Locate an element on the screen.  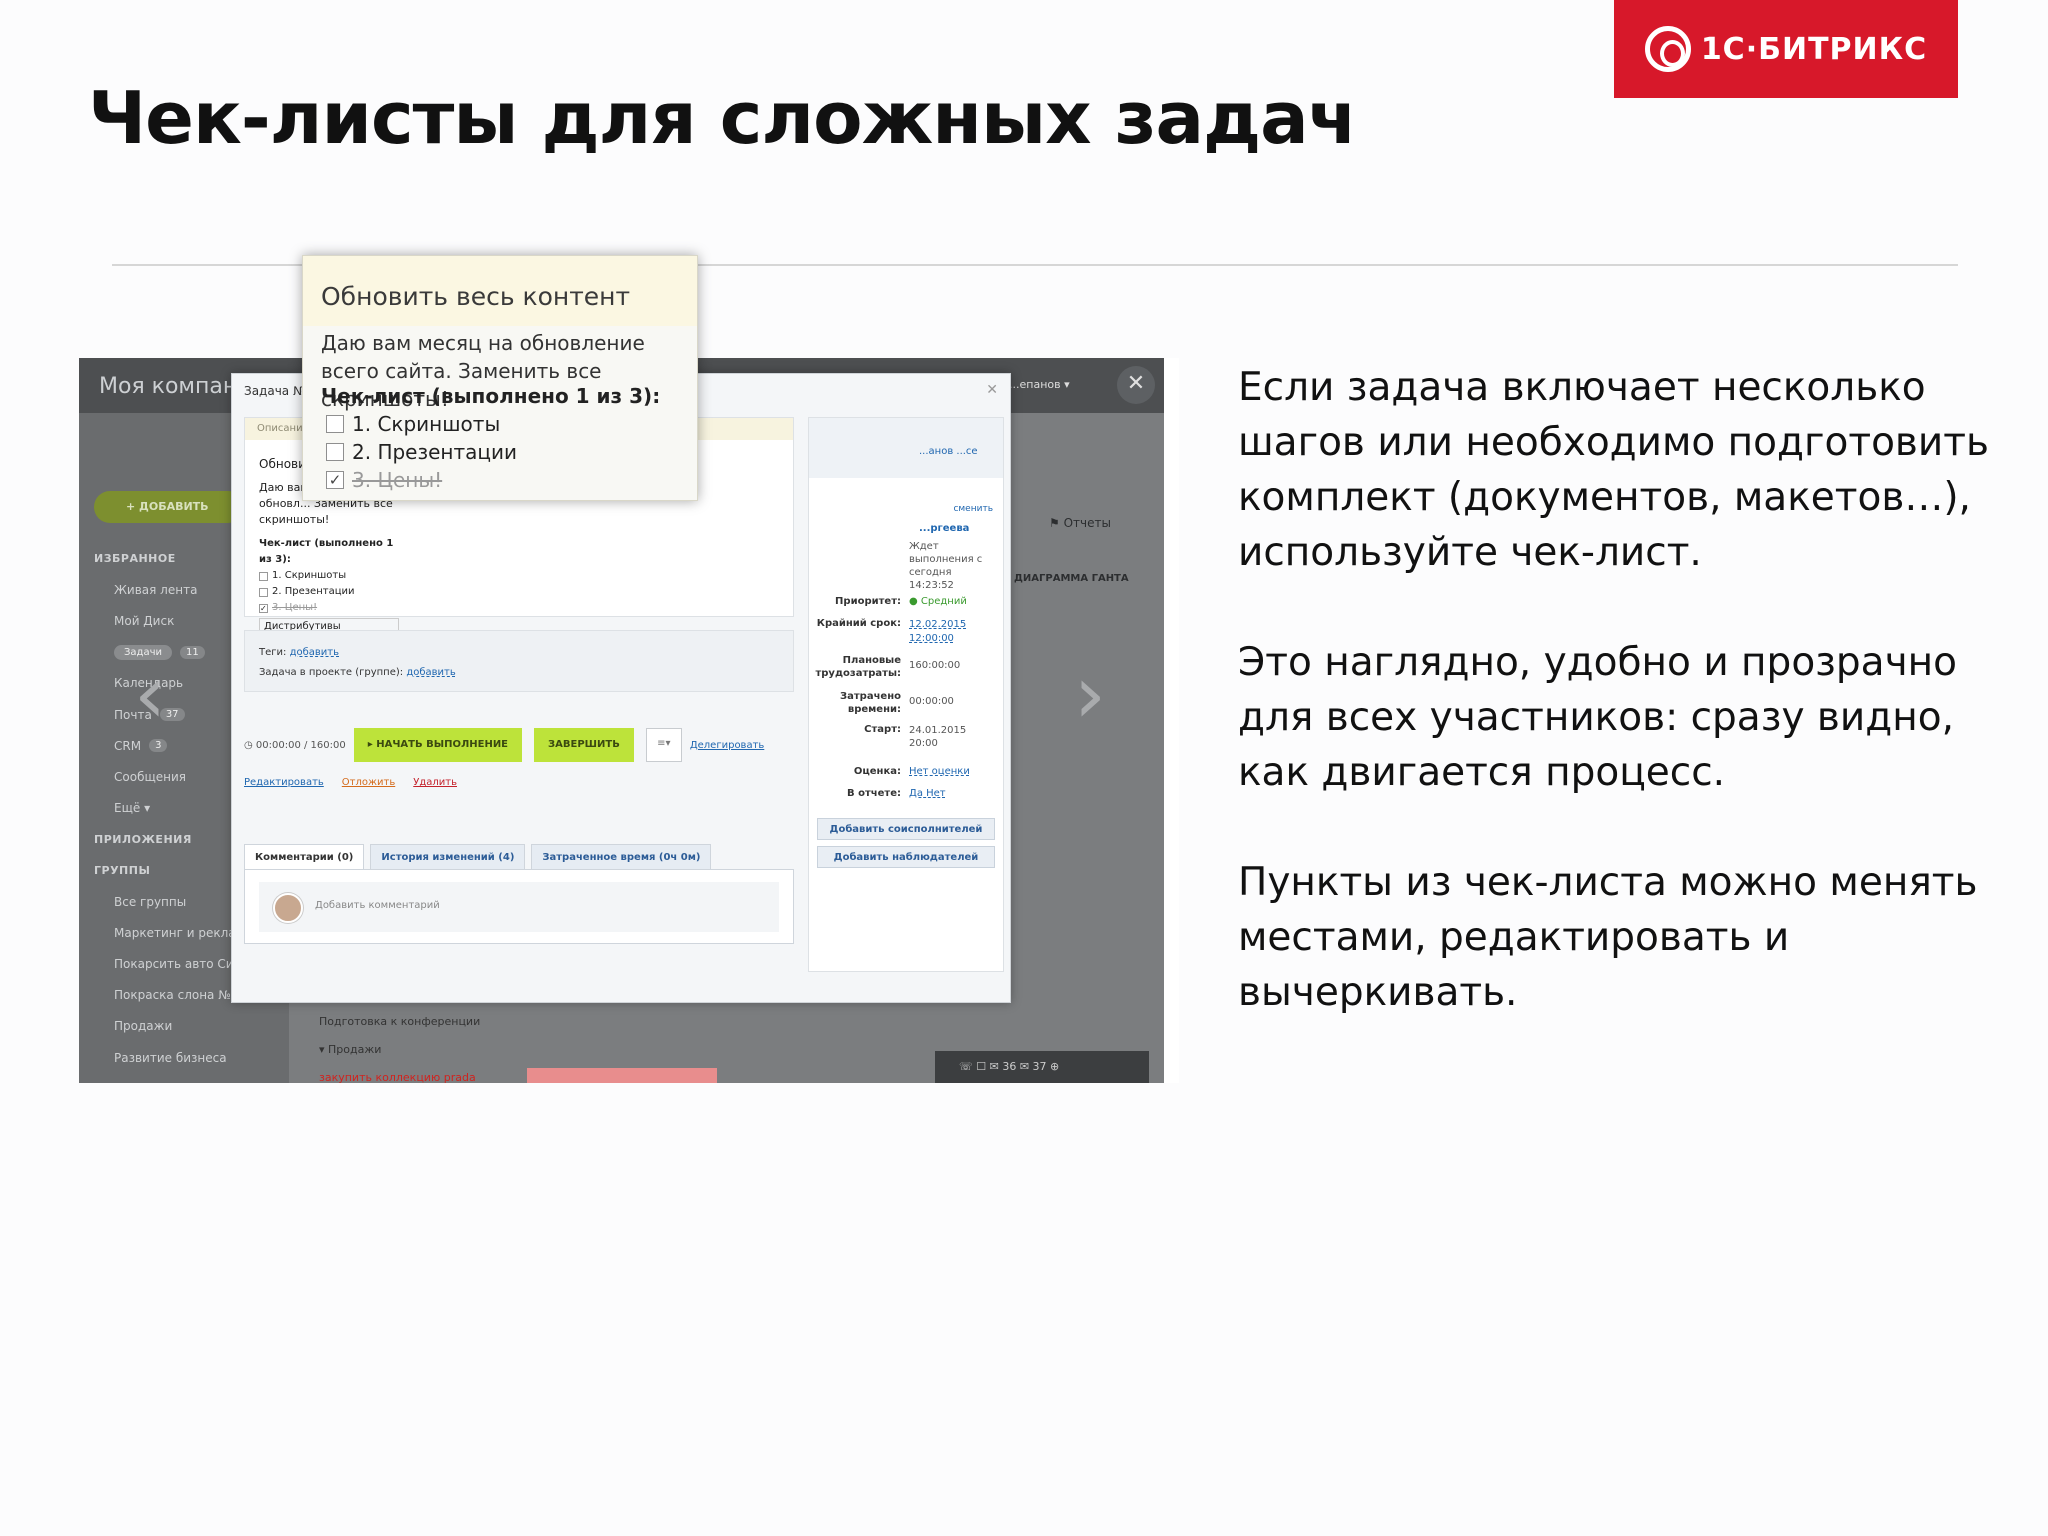
list-item: закупить коллекцию prada is located at coordinates (399, 1073).